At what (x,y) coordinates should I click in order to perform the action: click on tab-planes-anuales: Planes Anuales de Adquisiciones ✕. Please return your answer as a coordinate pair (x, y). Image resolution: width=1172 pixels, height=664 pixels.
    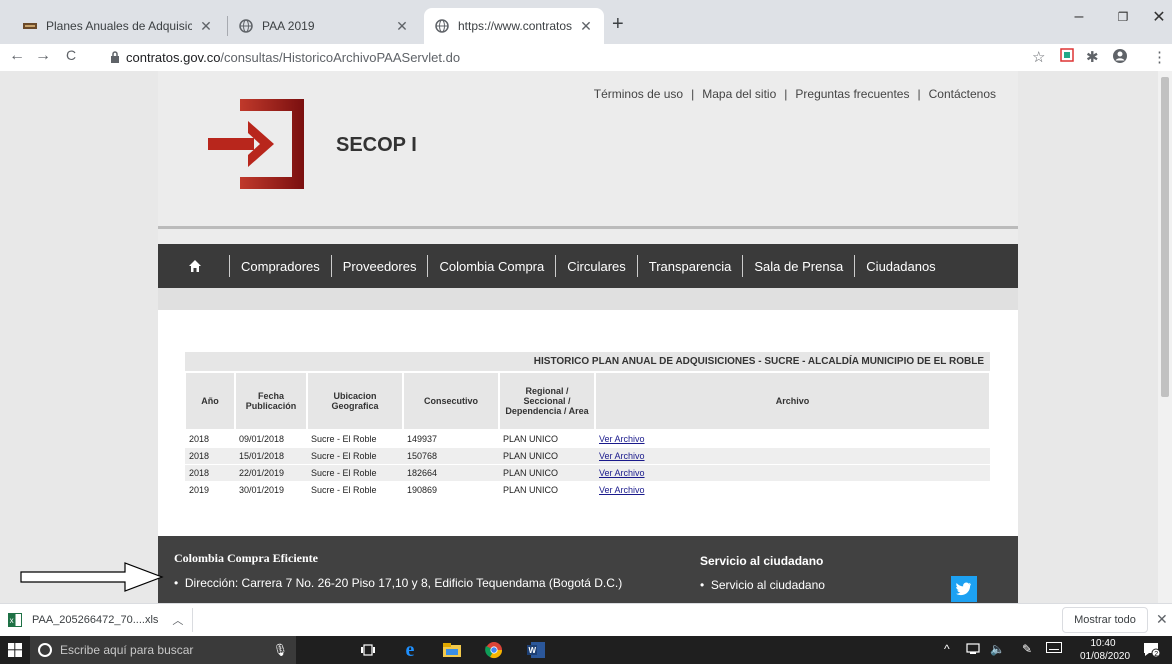
    Looking at the image, I should click on (118, 26).